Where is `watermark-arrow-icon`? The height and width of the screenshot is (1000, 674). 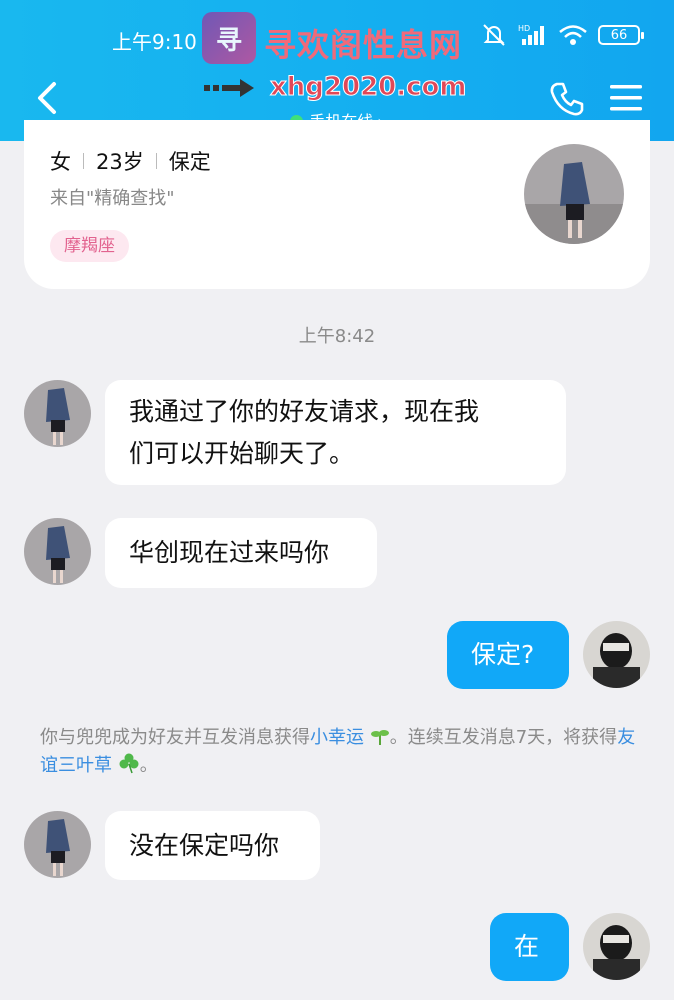 watermark-arrow-icon is located at coordinates (229, 88).